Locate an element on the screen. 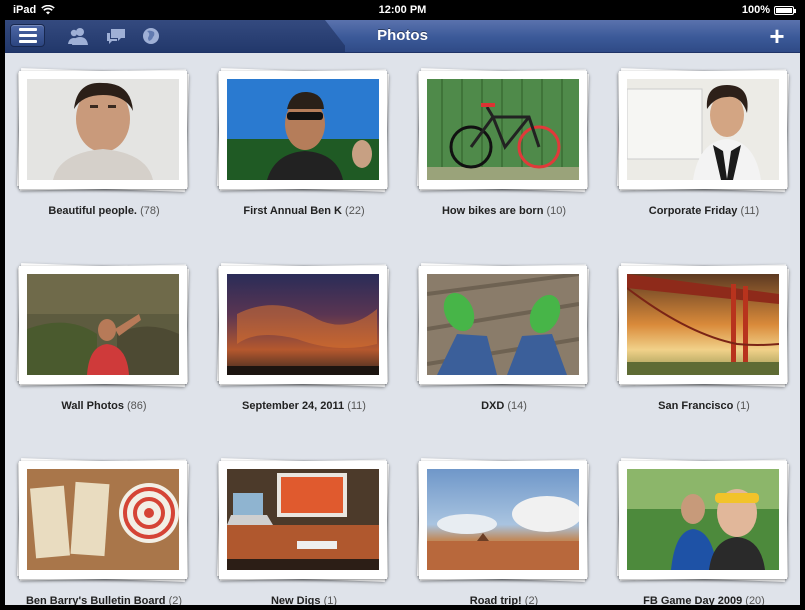  album-name: Beautiful people. is located at coordinates (92, 211).